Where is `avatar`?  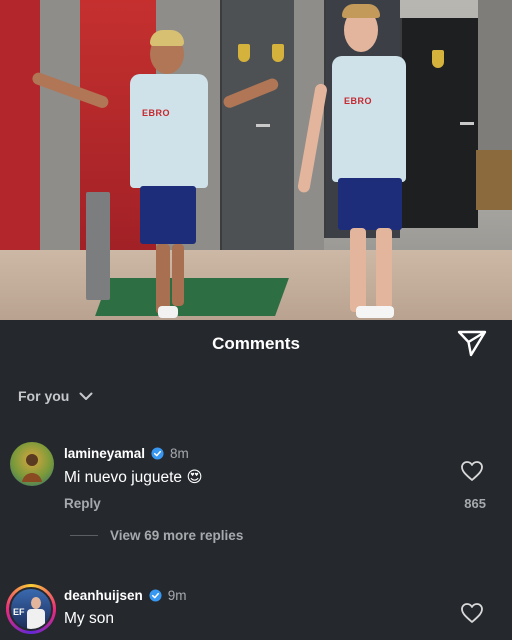 avatar is located at coordinates (32, 464).